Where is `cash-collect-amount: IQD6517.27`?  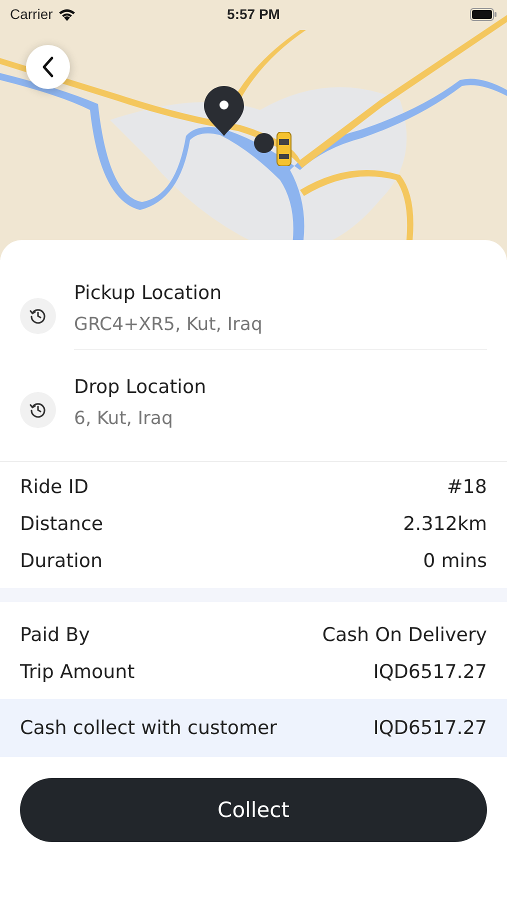 cash-collect-amount: IQD6517.27 is located at coordinates (430, 728).